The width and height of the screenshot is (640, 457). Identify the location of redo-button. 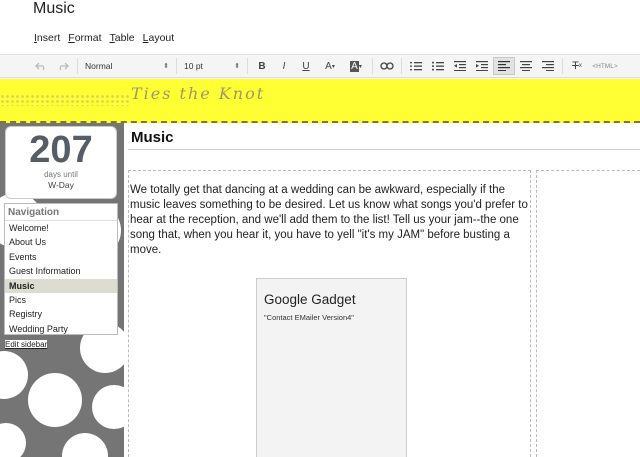
(63, 66).